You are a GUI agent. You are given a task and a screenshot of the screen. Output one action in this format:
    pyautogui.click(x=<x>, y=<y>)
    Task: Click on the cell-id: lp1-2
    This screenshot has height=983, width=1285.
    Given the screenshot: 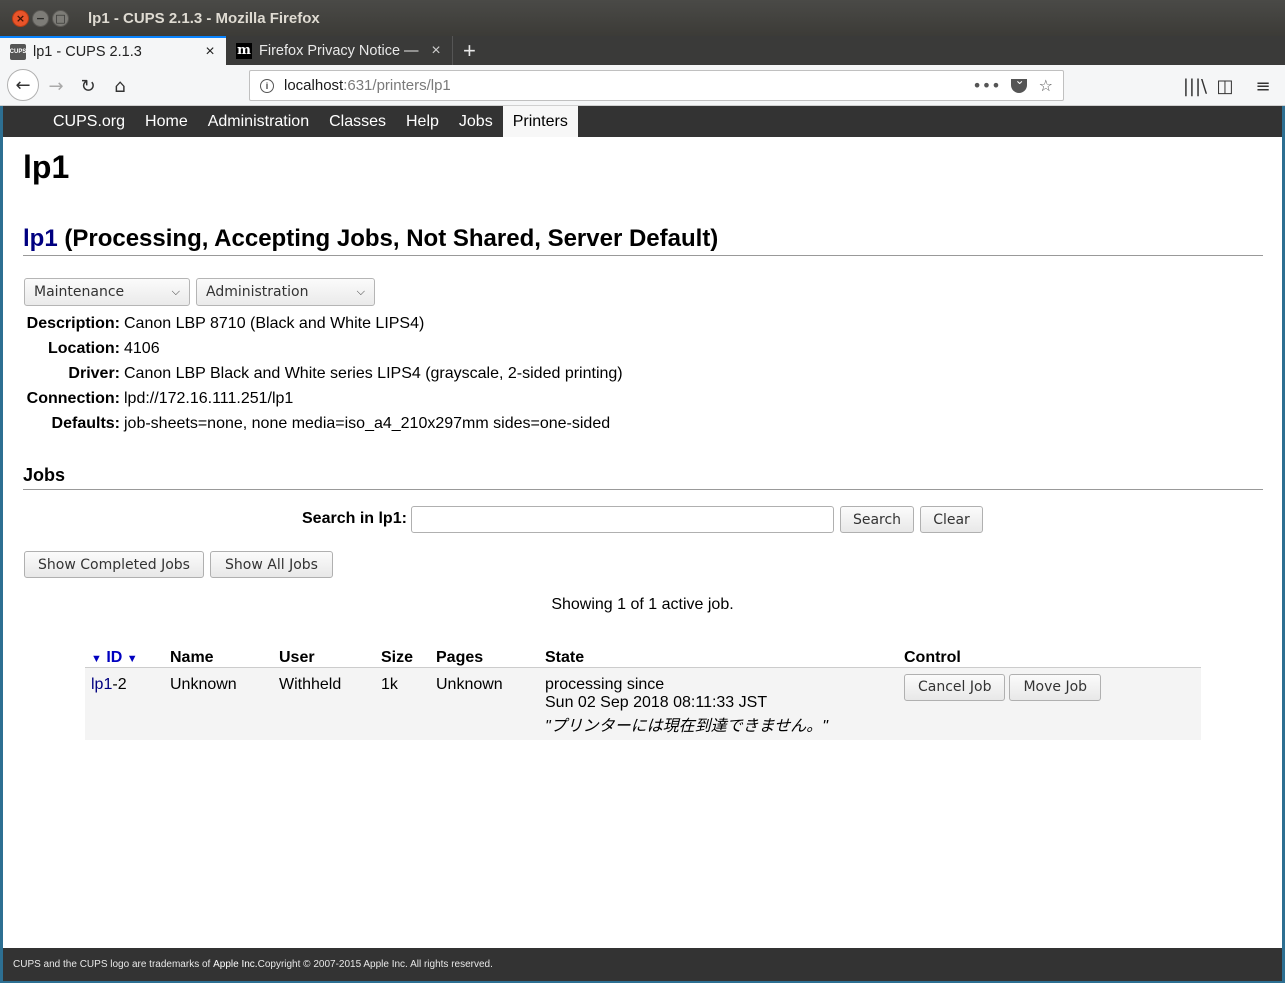 What is the action you would take?
    pyautogui.click(x=124, y=703)
    